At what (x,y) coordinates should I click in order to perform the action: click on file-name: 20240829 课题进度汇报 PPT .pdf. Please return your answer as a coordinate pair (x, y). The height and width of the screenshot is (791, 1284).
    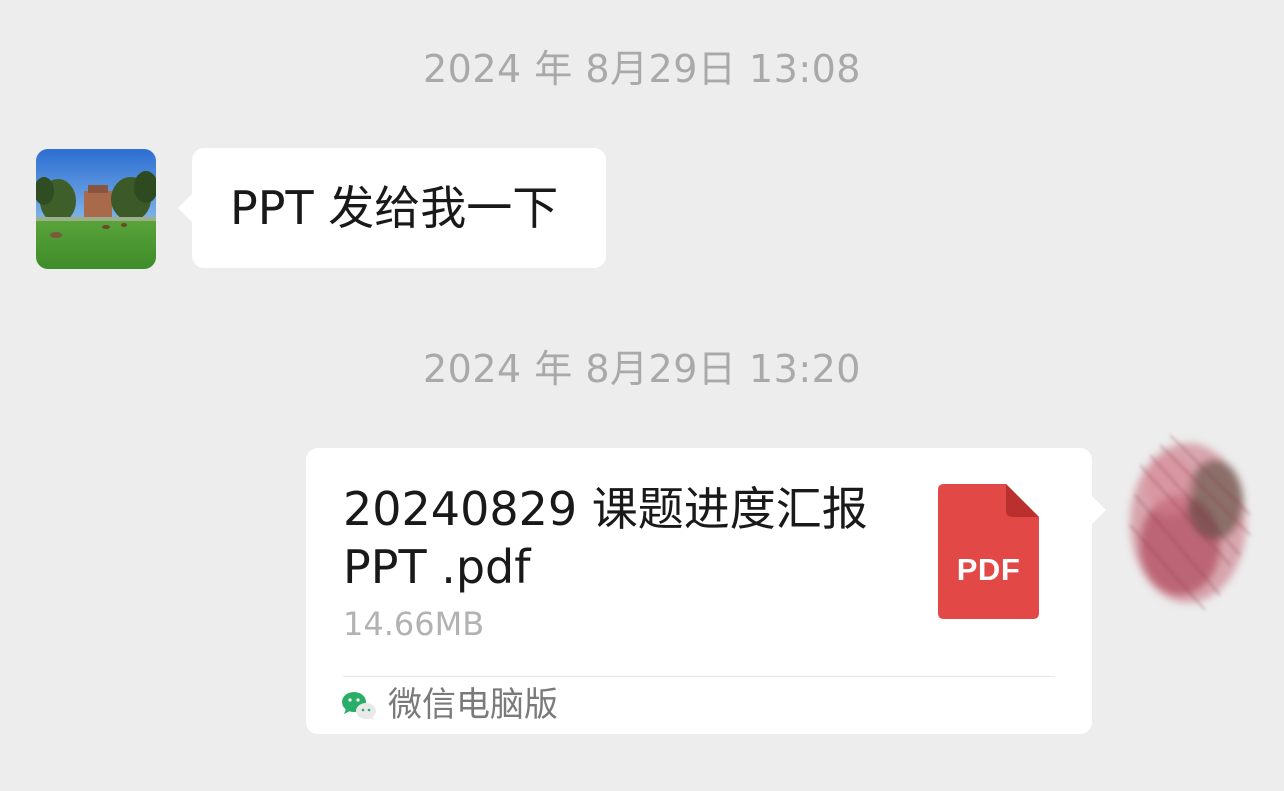
    Looking at the image, I should click on (605, 538).